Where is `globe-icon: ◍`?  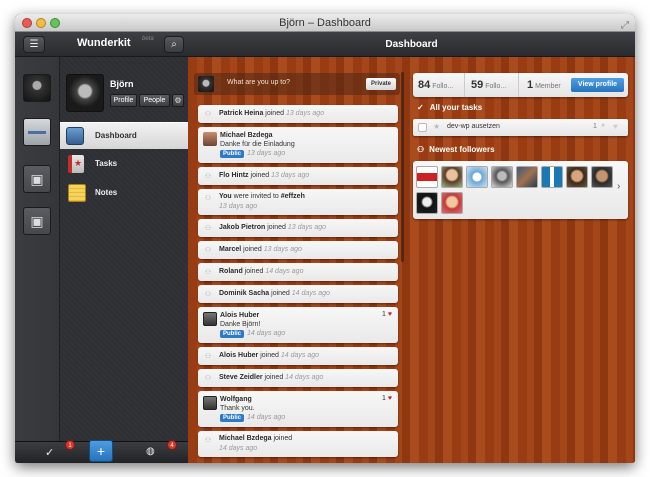
globe-icon: ◍ is located at coordinates (150, 451).